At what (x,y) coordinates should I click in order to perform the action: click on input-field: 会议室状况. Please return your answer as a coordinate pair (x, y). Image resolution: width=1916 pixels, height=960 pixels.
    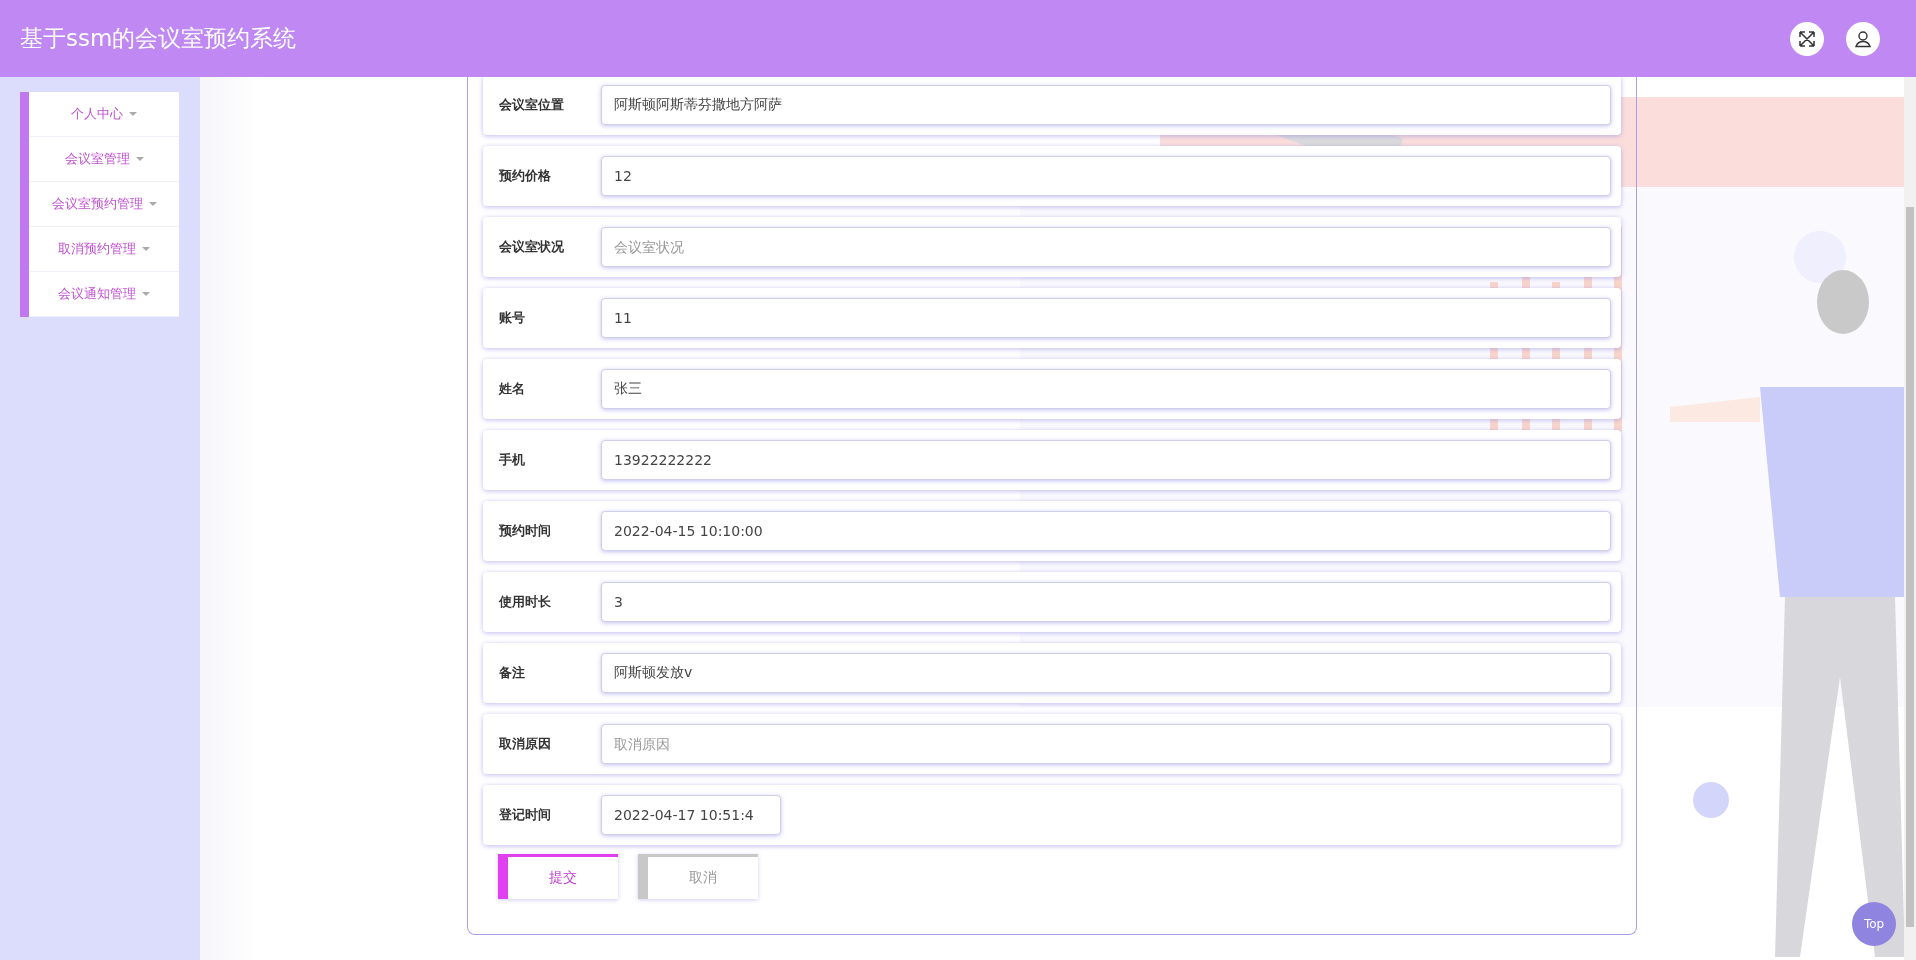
    Looking at the image, I should click on (1106, 247).